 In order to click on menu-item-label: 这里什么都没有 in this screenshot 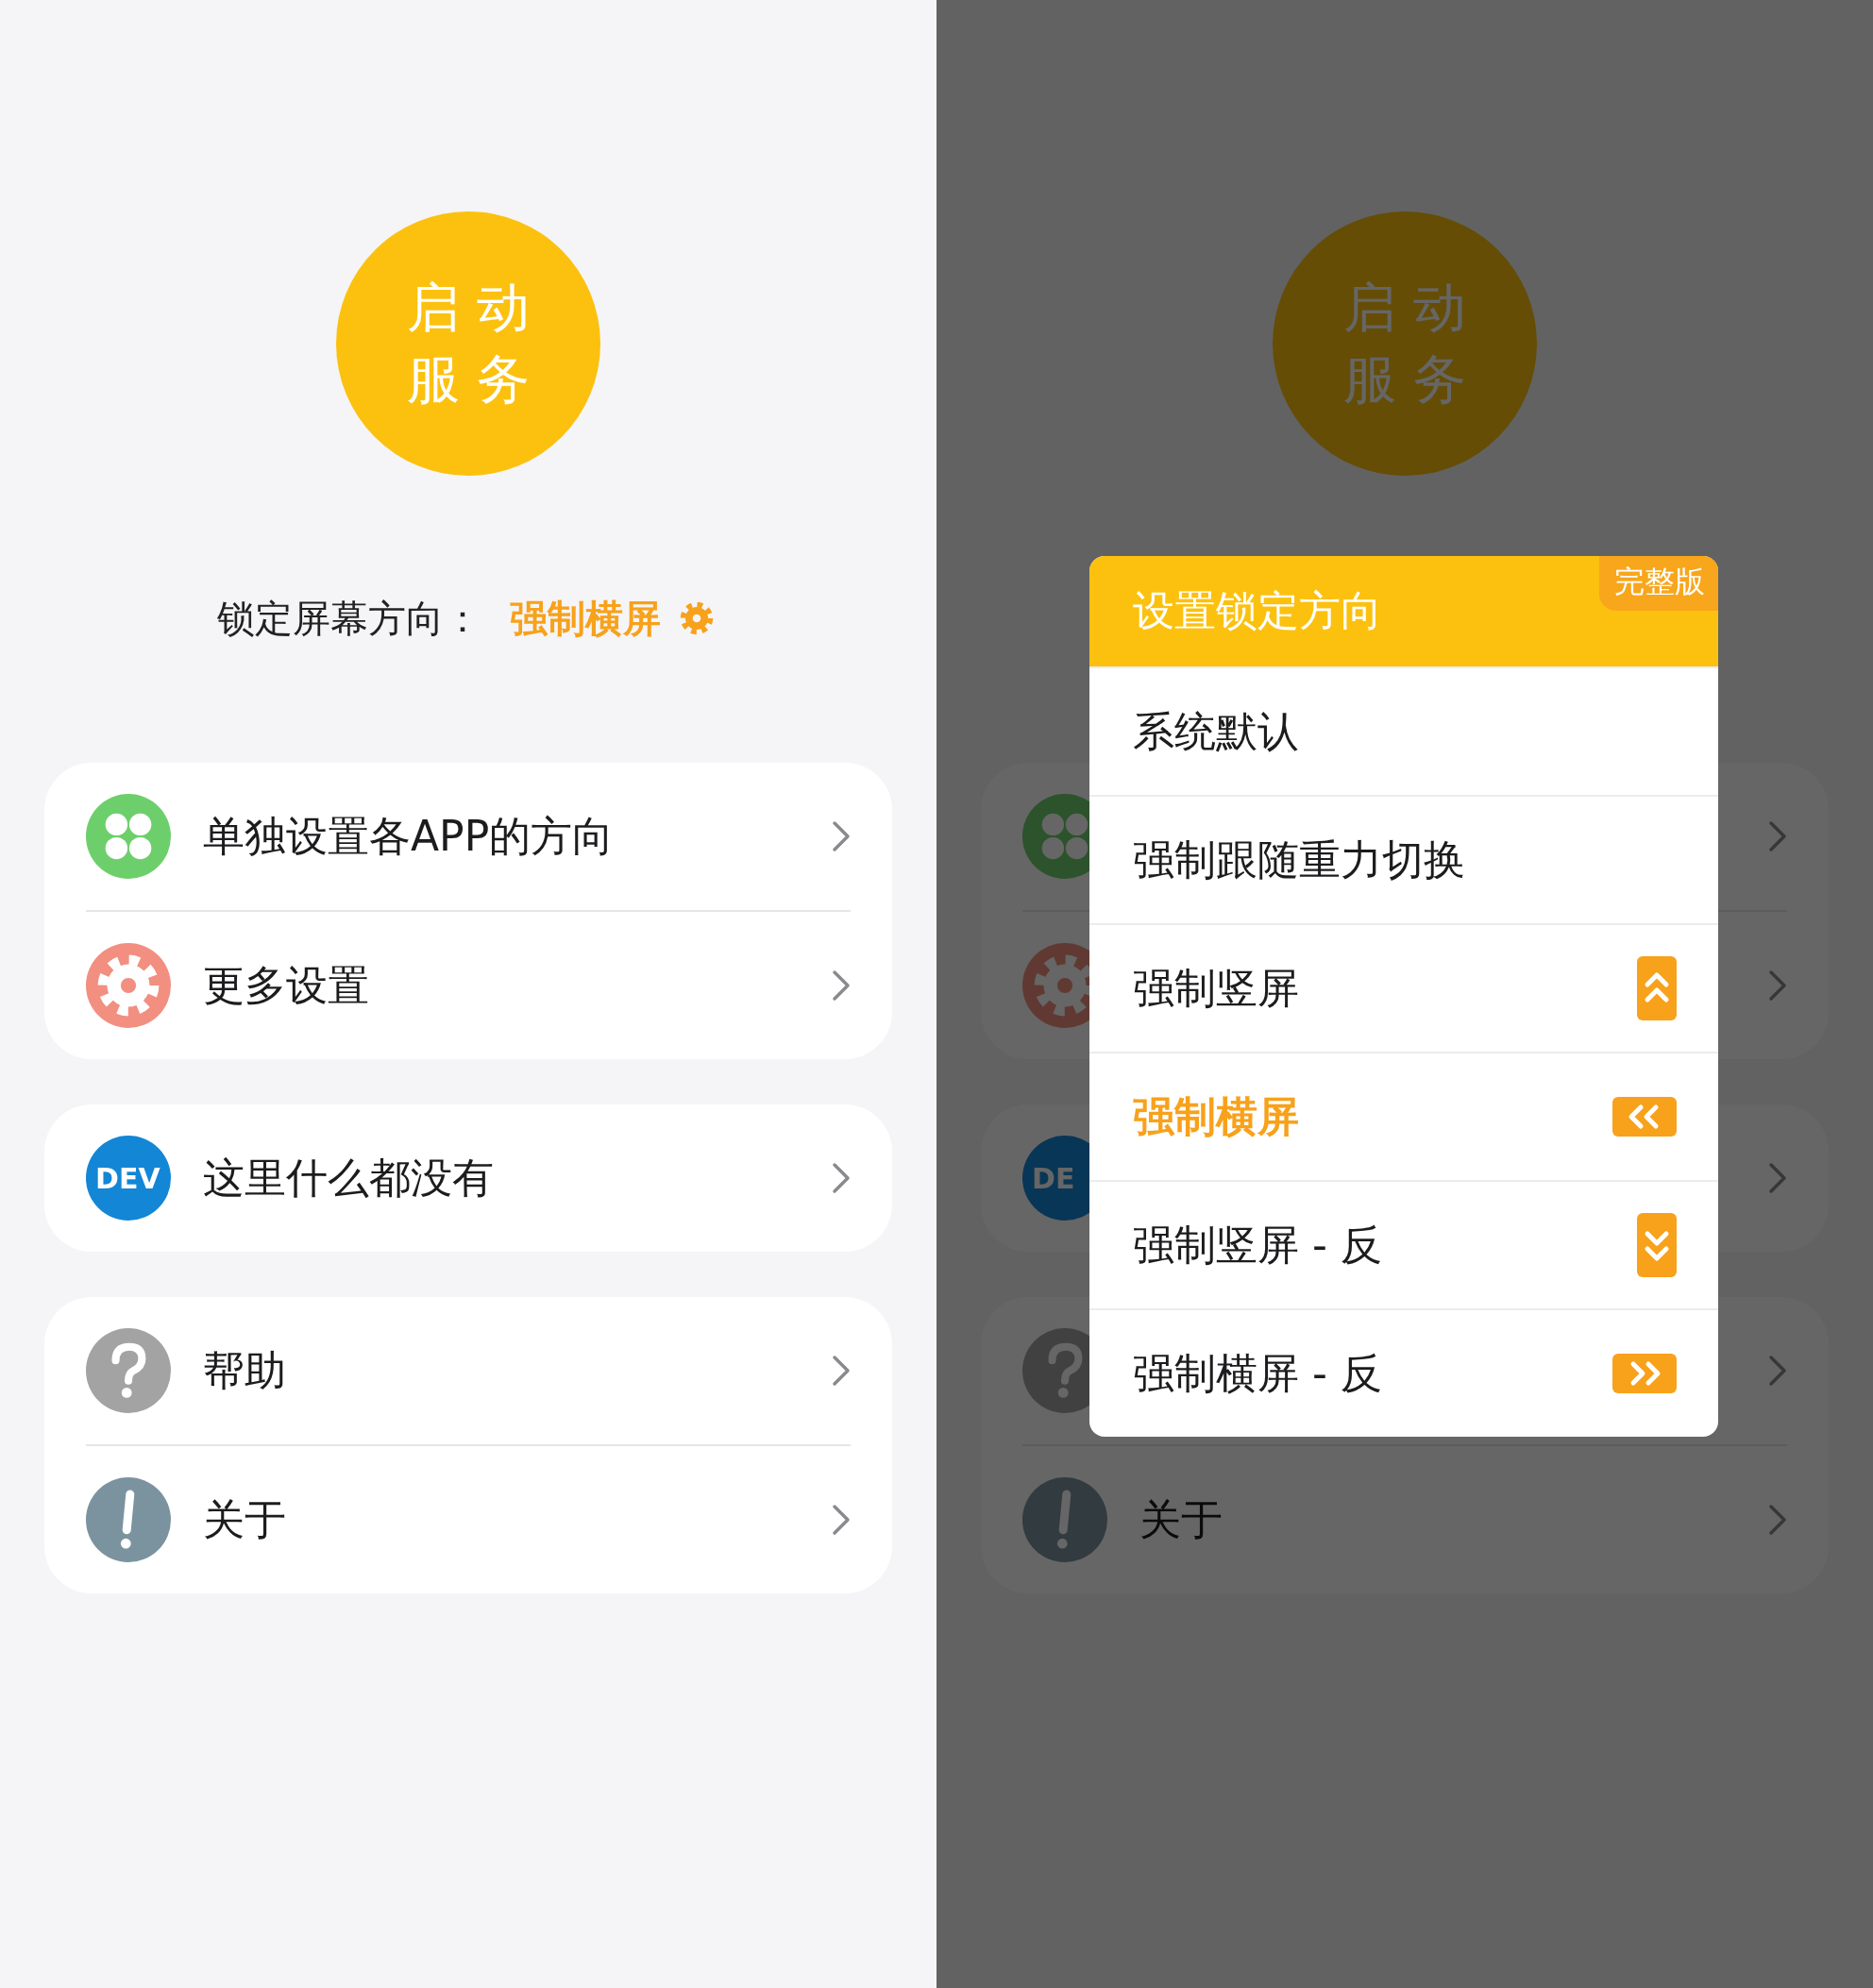, I will do `click(349, 1178)`.